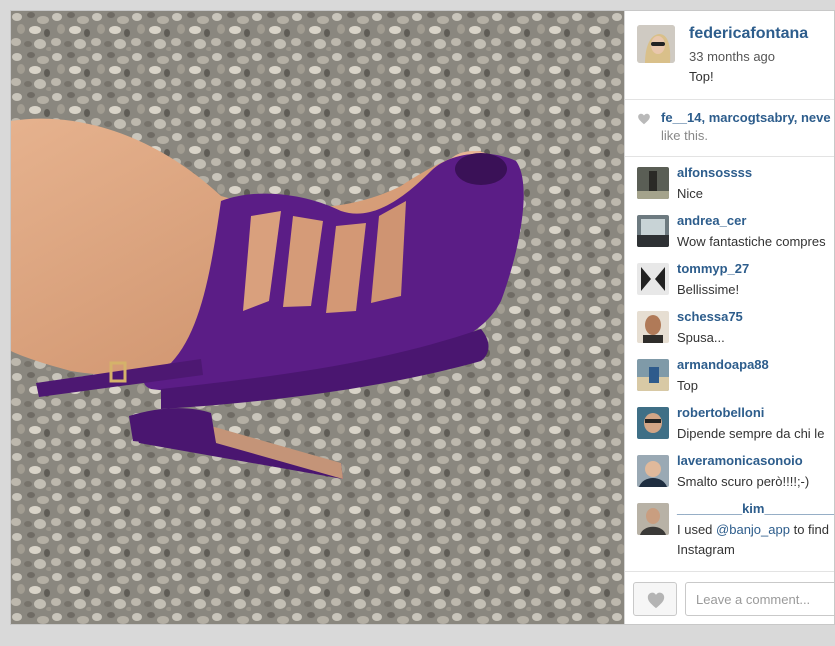 This screenshot has height=646, width=835. Describe the element at coordinates (746, 117) in the screenshot. I see `likes-users: fe__14, marcogtsabry, neve` at that location.